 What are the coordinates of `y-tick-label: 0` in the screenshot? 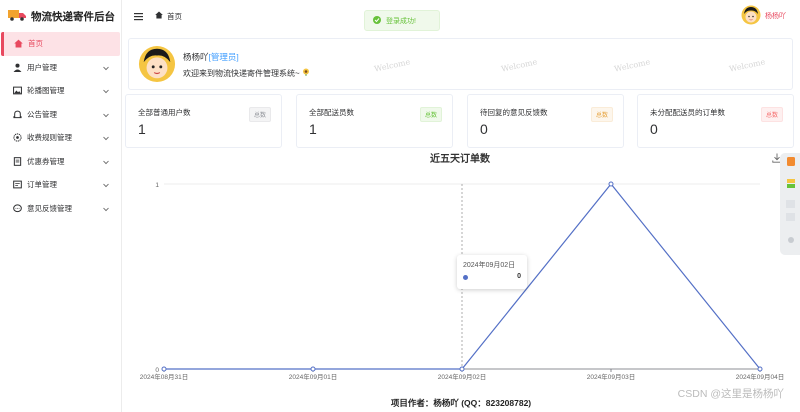 It's located at (157, 370).